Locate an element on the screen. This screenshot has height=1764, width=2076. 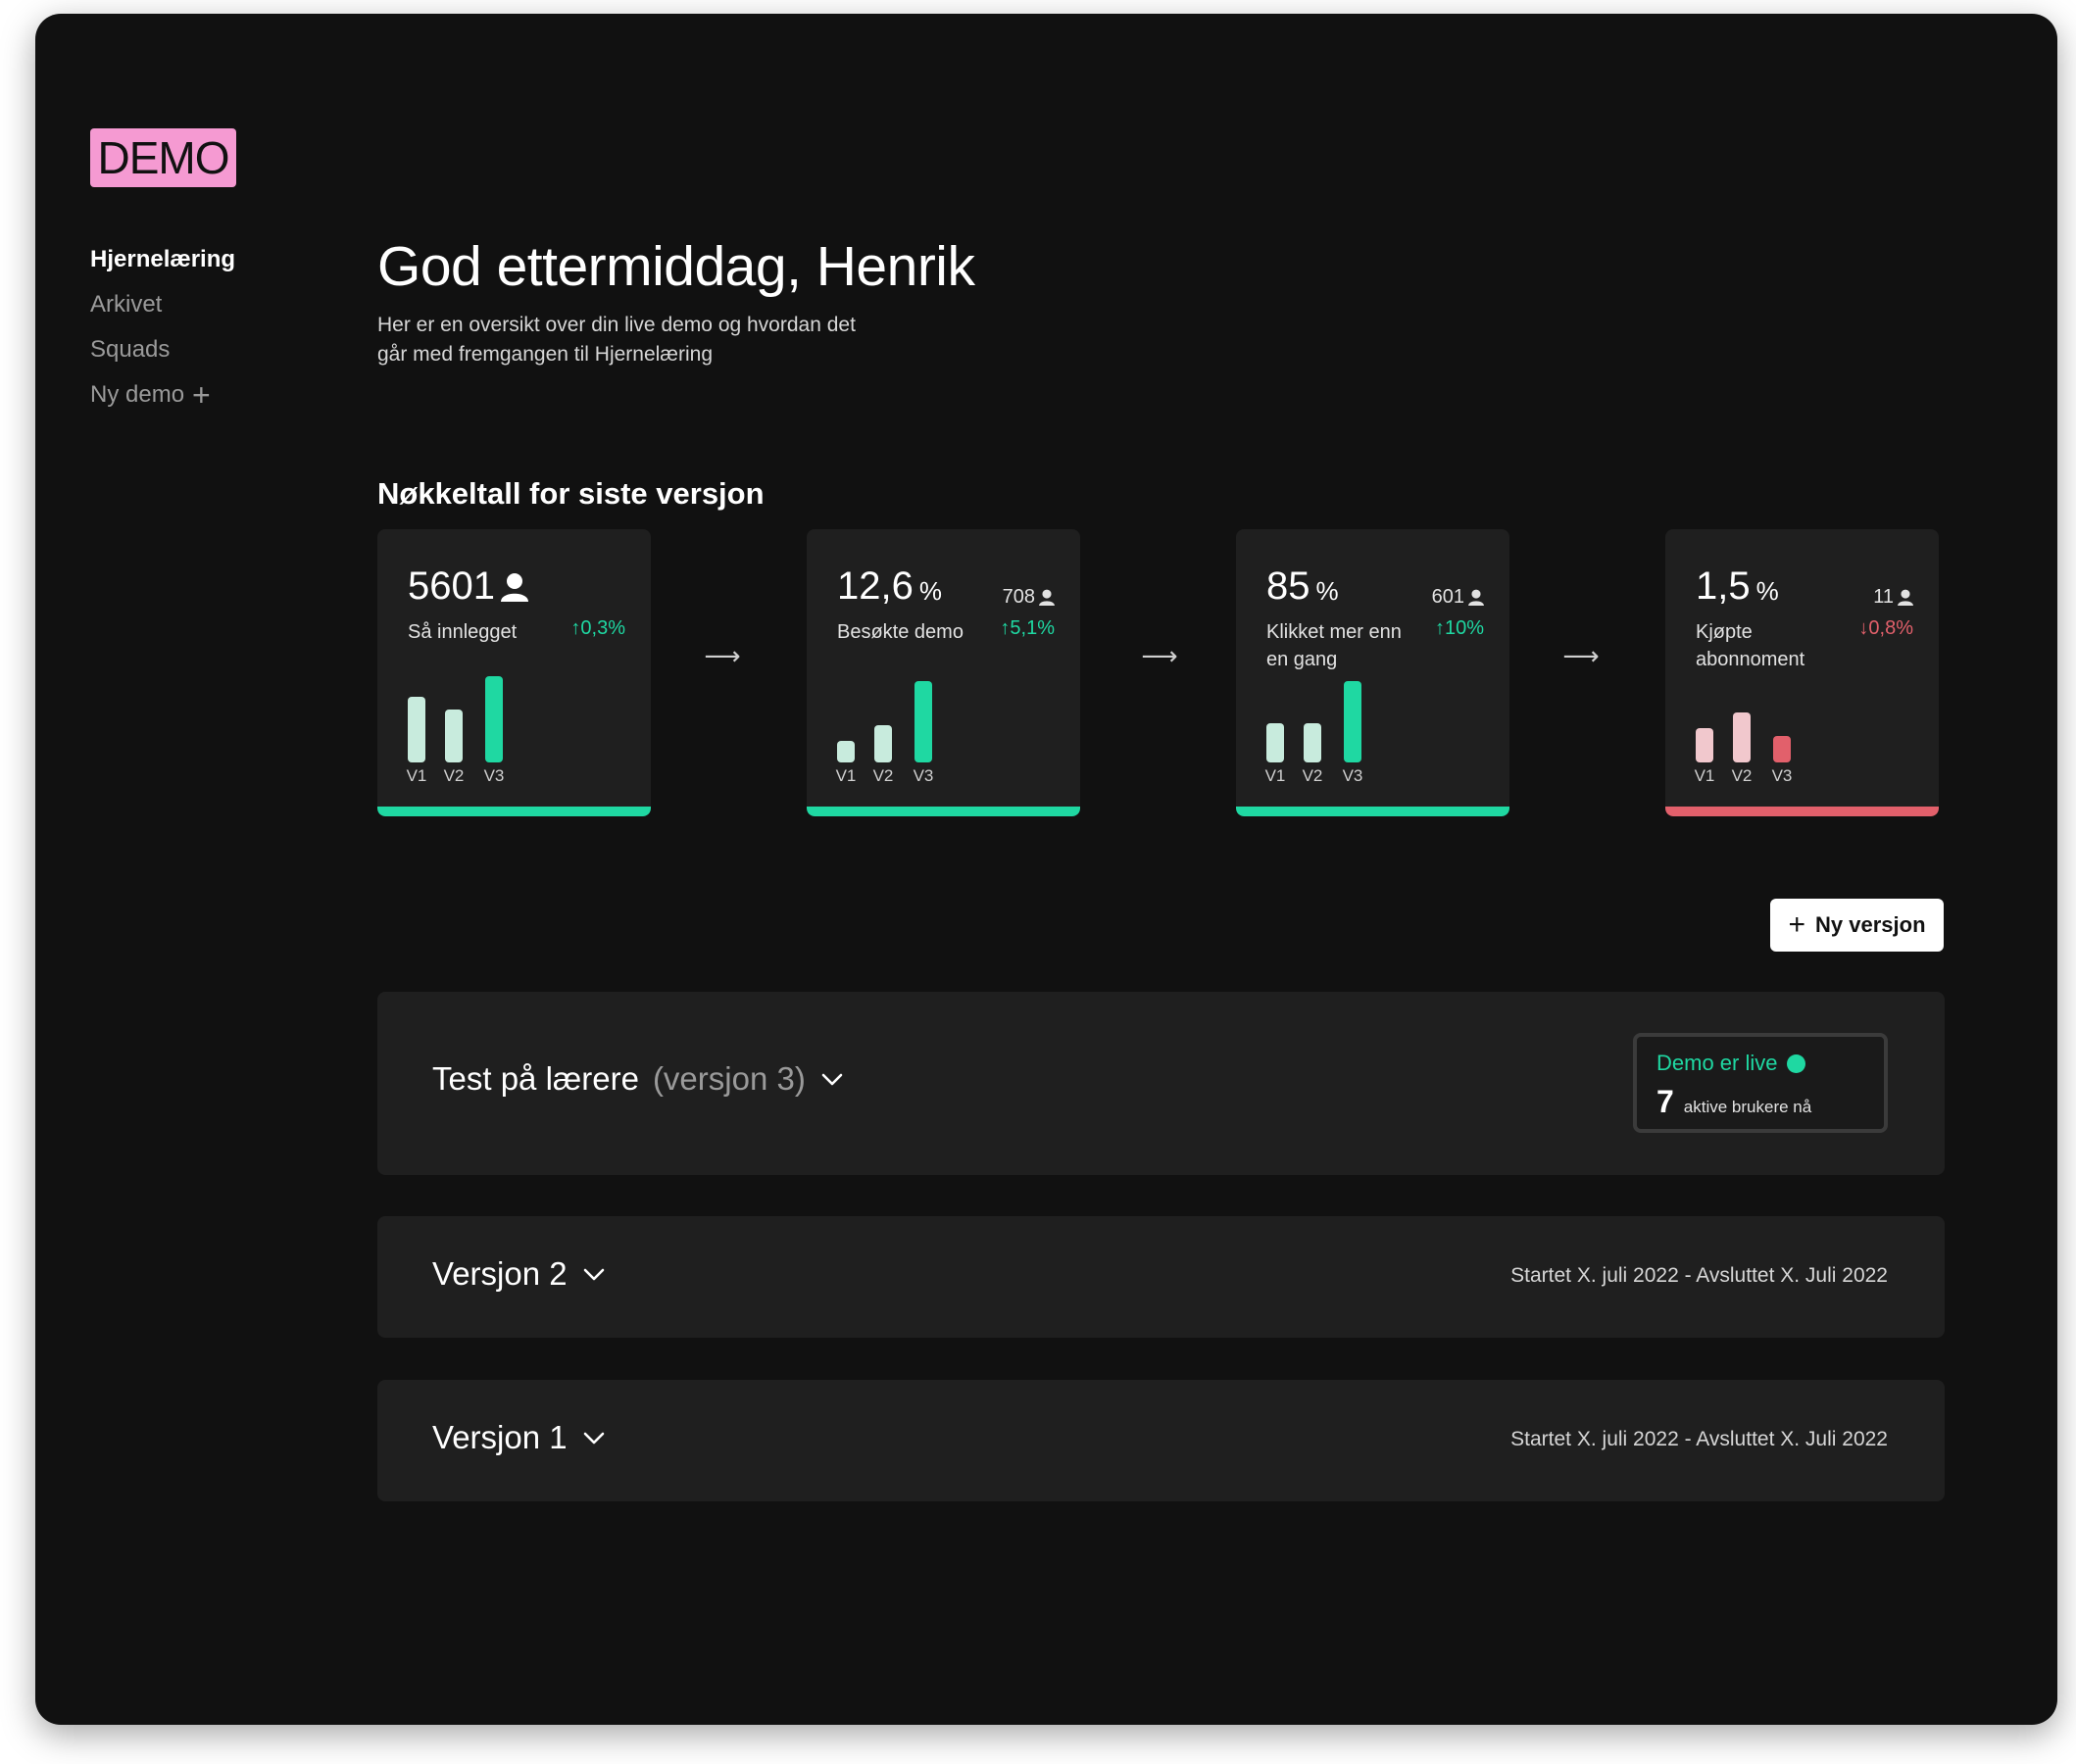
subtitle-line: går med fremgangen til Hjernelæring is located at coordinates (545, 354).